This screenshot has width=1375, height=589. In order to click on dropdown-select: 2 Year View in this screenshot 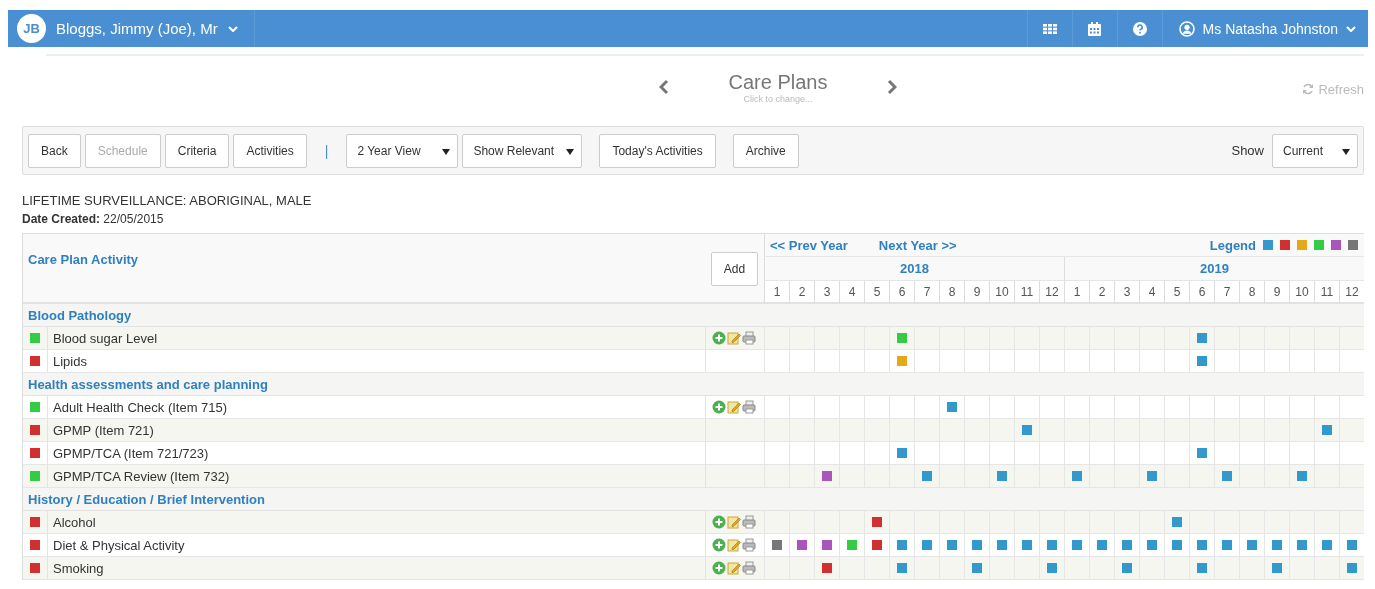, I will do `click(402, 150)`.